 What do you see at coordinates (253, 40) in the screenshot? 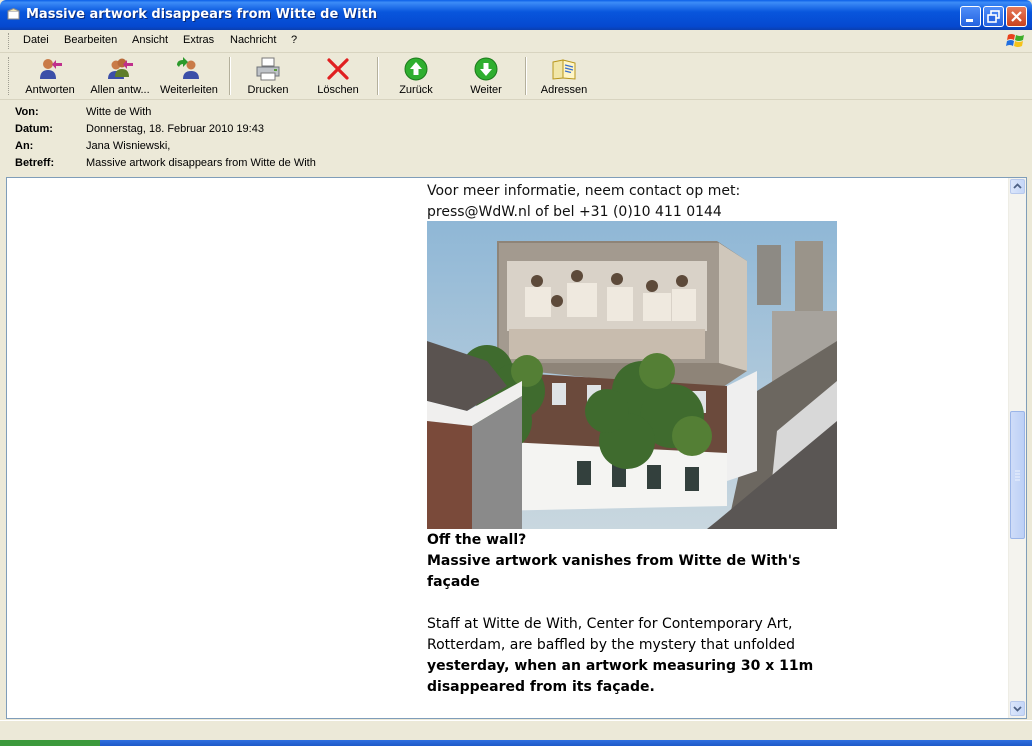
I see `menu-nachricht: Nachricht` at bounding box center [253, 40].